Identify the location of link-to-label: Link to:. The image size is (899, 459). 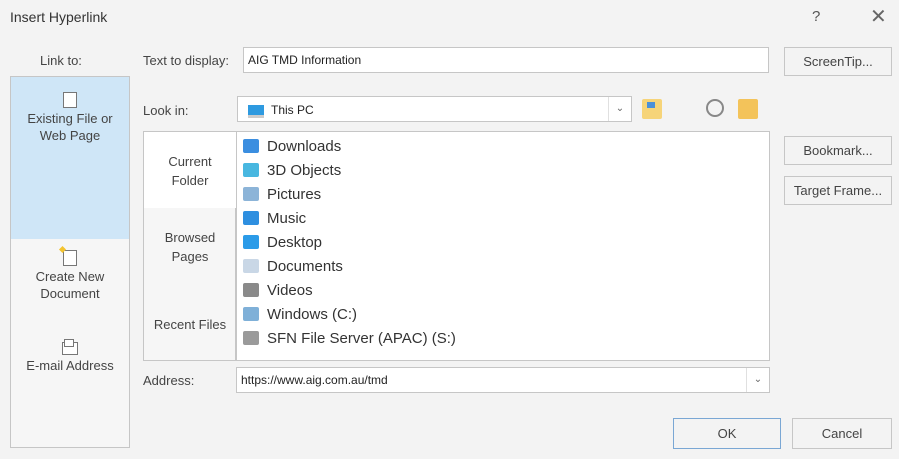
(61, 60).